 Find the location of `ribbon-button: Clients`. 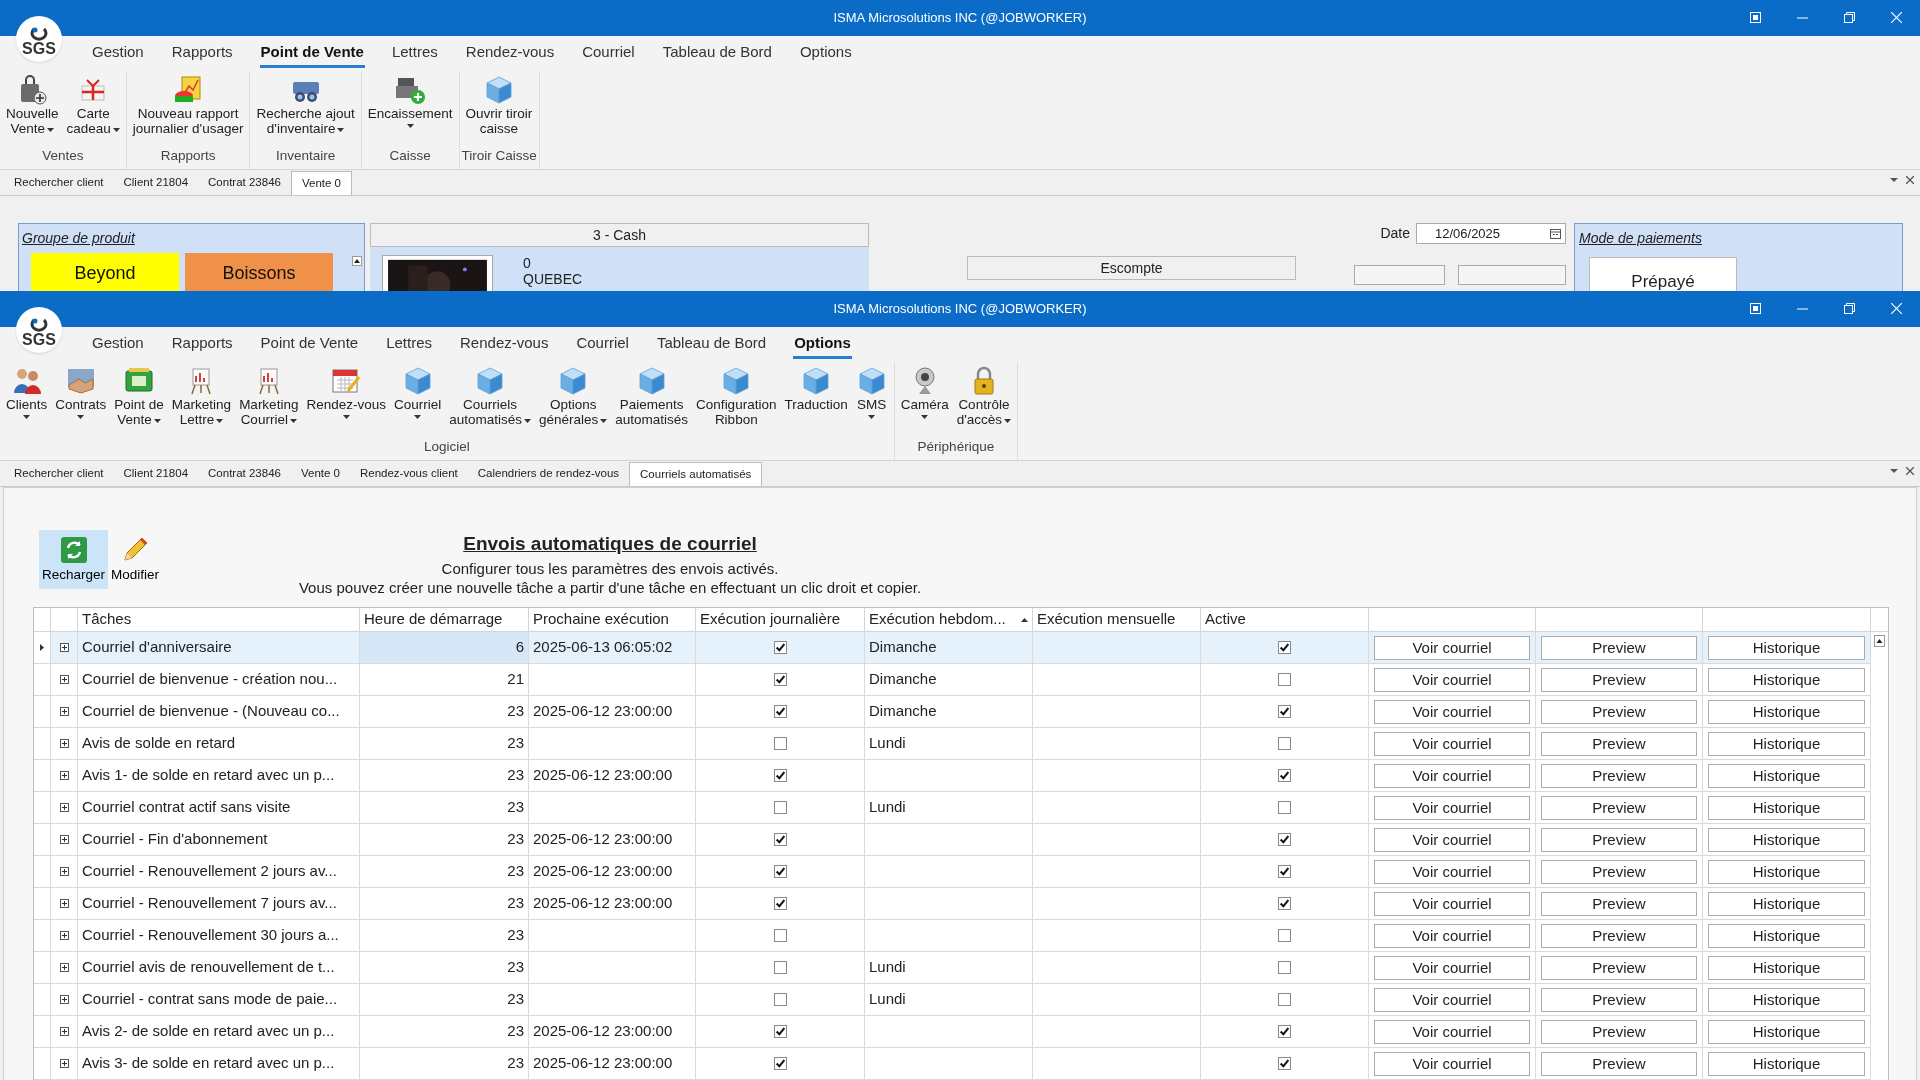

ribbon-button: Clients is located at coordinates (27, 400).